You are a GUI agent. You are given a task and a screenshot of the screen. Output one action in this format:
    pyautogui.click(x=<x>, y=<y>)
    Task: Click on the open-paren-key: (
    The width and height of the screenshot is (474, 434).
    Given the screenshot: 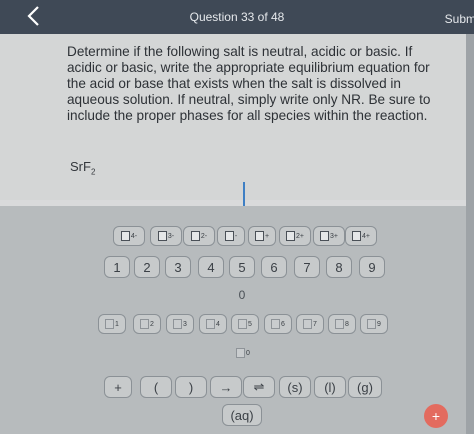 What is the action you would take?
    pyautogui.click(x=156, y=387)
    